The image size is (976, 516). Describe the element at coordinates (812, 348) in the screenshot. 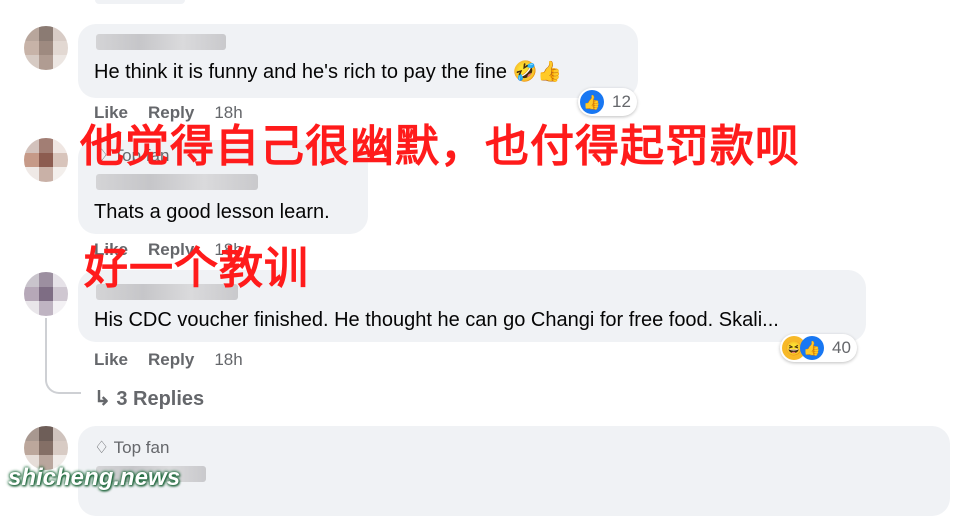

I see `like-icon: 👍` at that location.